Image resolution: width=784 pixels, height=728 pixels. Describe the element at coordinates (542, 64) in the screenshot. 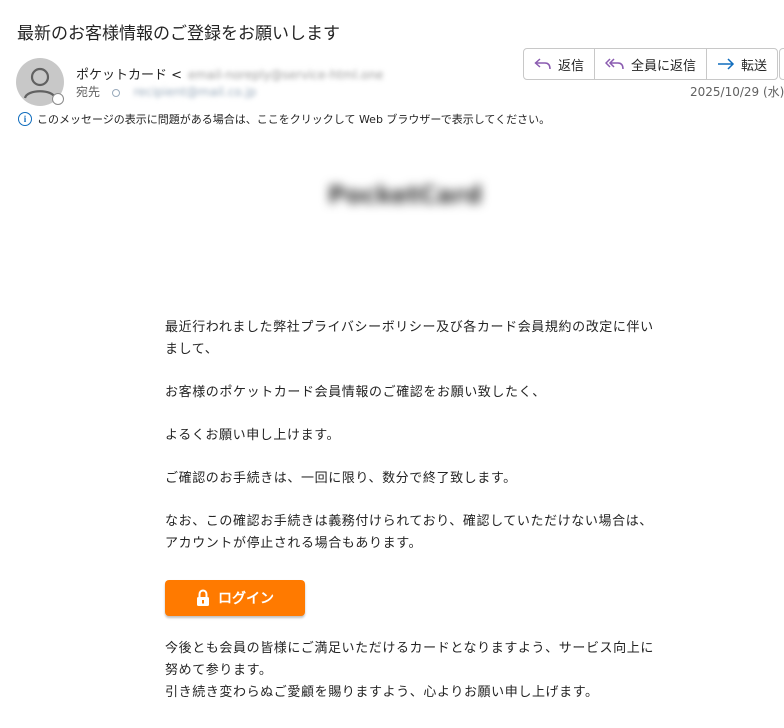

I see `reply-icon` at that location.